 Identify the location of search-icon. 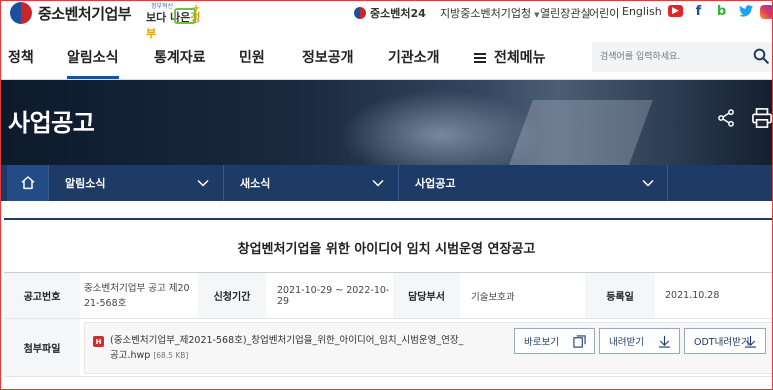
(761, 56).